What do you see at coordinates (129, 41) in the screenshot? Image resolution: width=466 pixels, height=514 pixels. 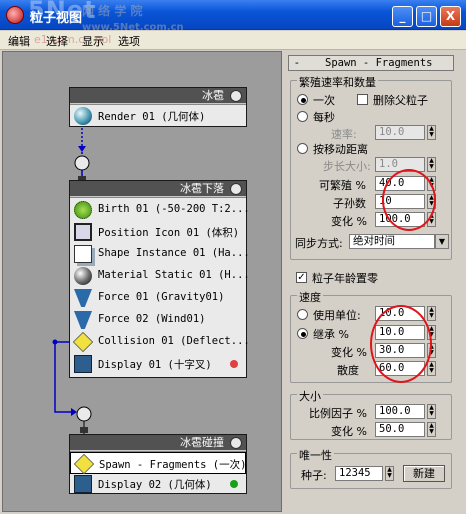 I see `menu-options: 选项` at bounding box center [129, 41].